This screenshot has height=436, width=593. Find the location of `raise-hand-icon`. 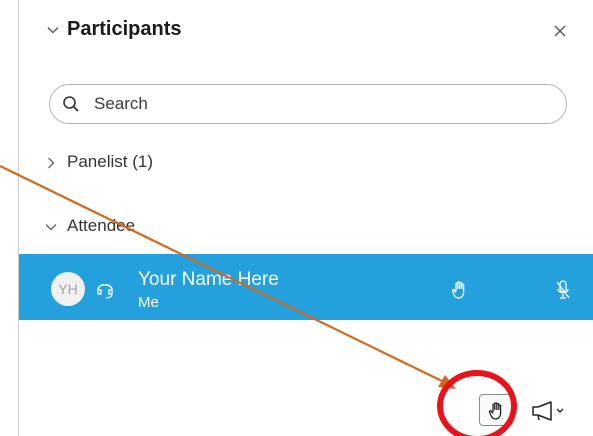

raise-hand-icon is located at coordinates (495, 411).